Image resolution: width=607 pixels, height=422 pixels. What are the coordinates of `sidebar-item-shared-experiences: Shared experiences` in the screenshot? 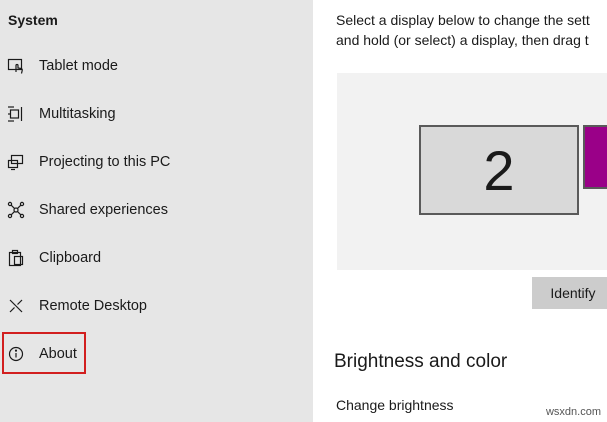 It's located at (156, 211).